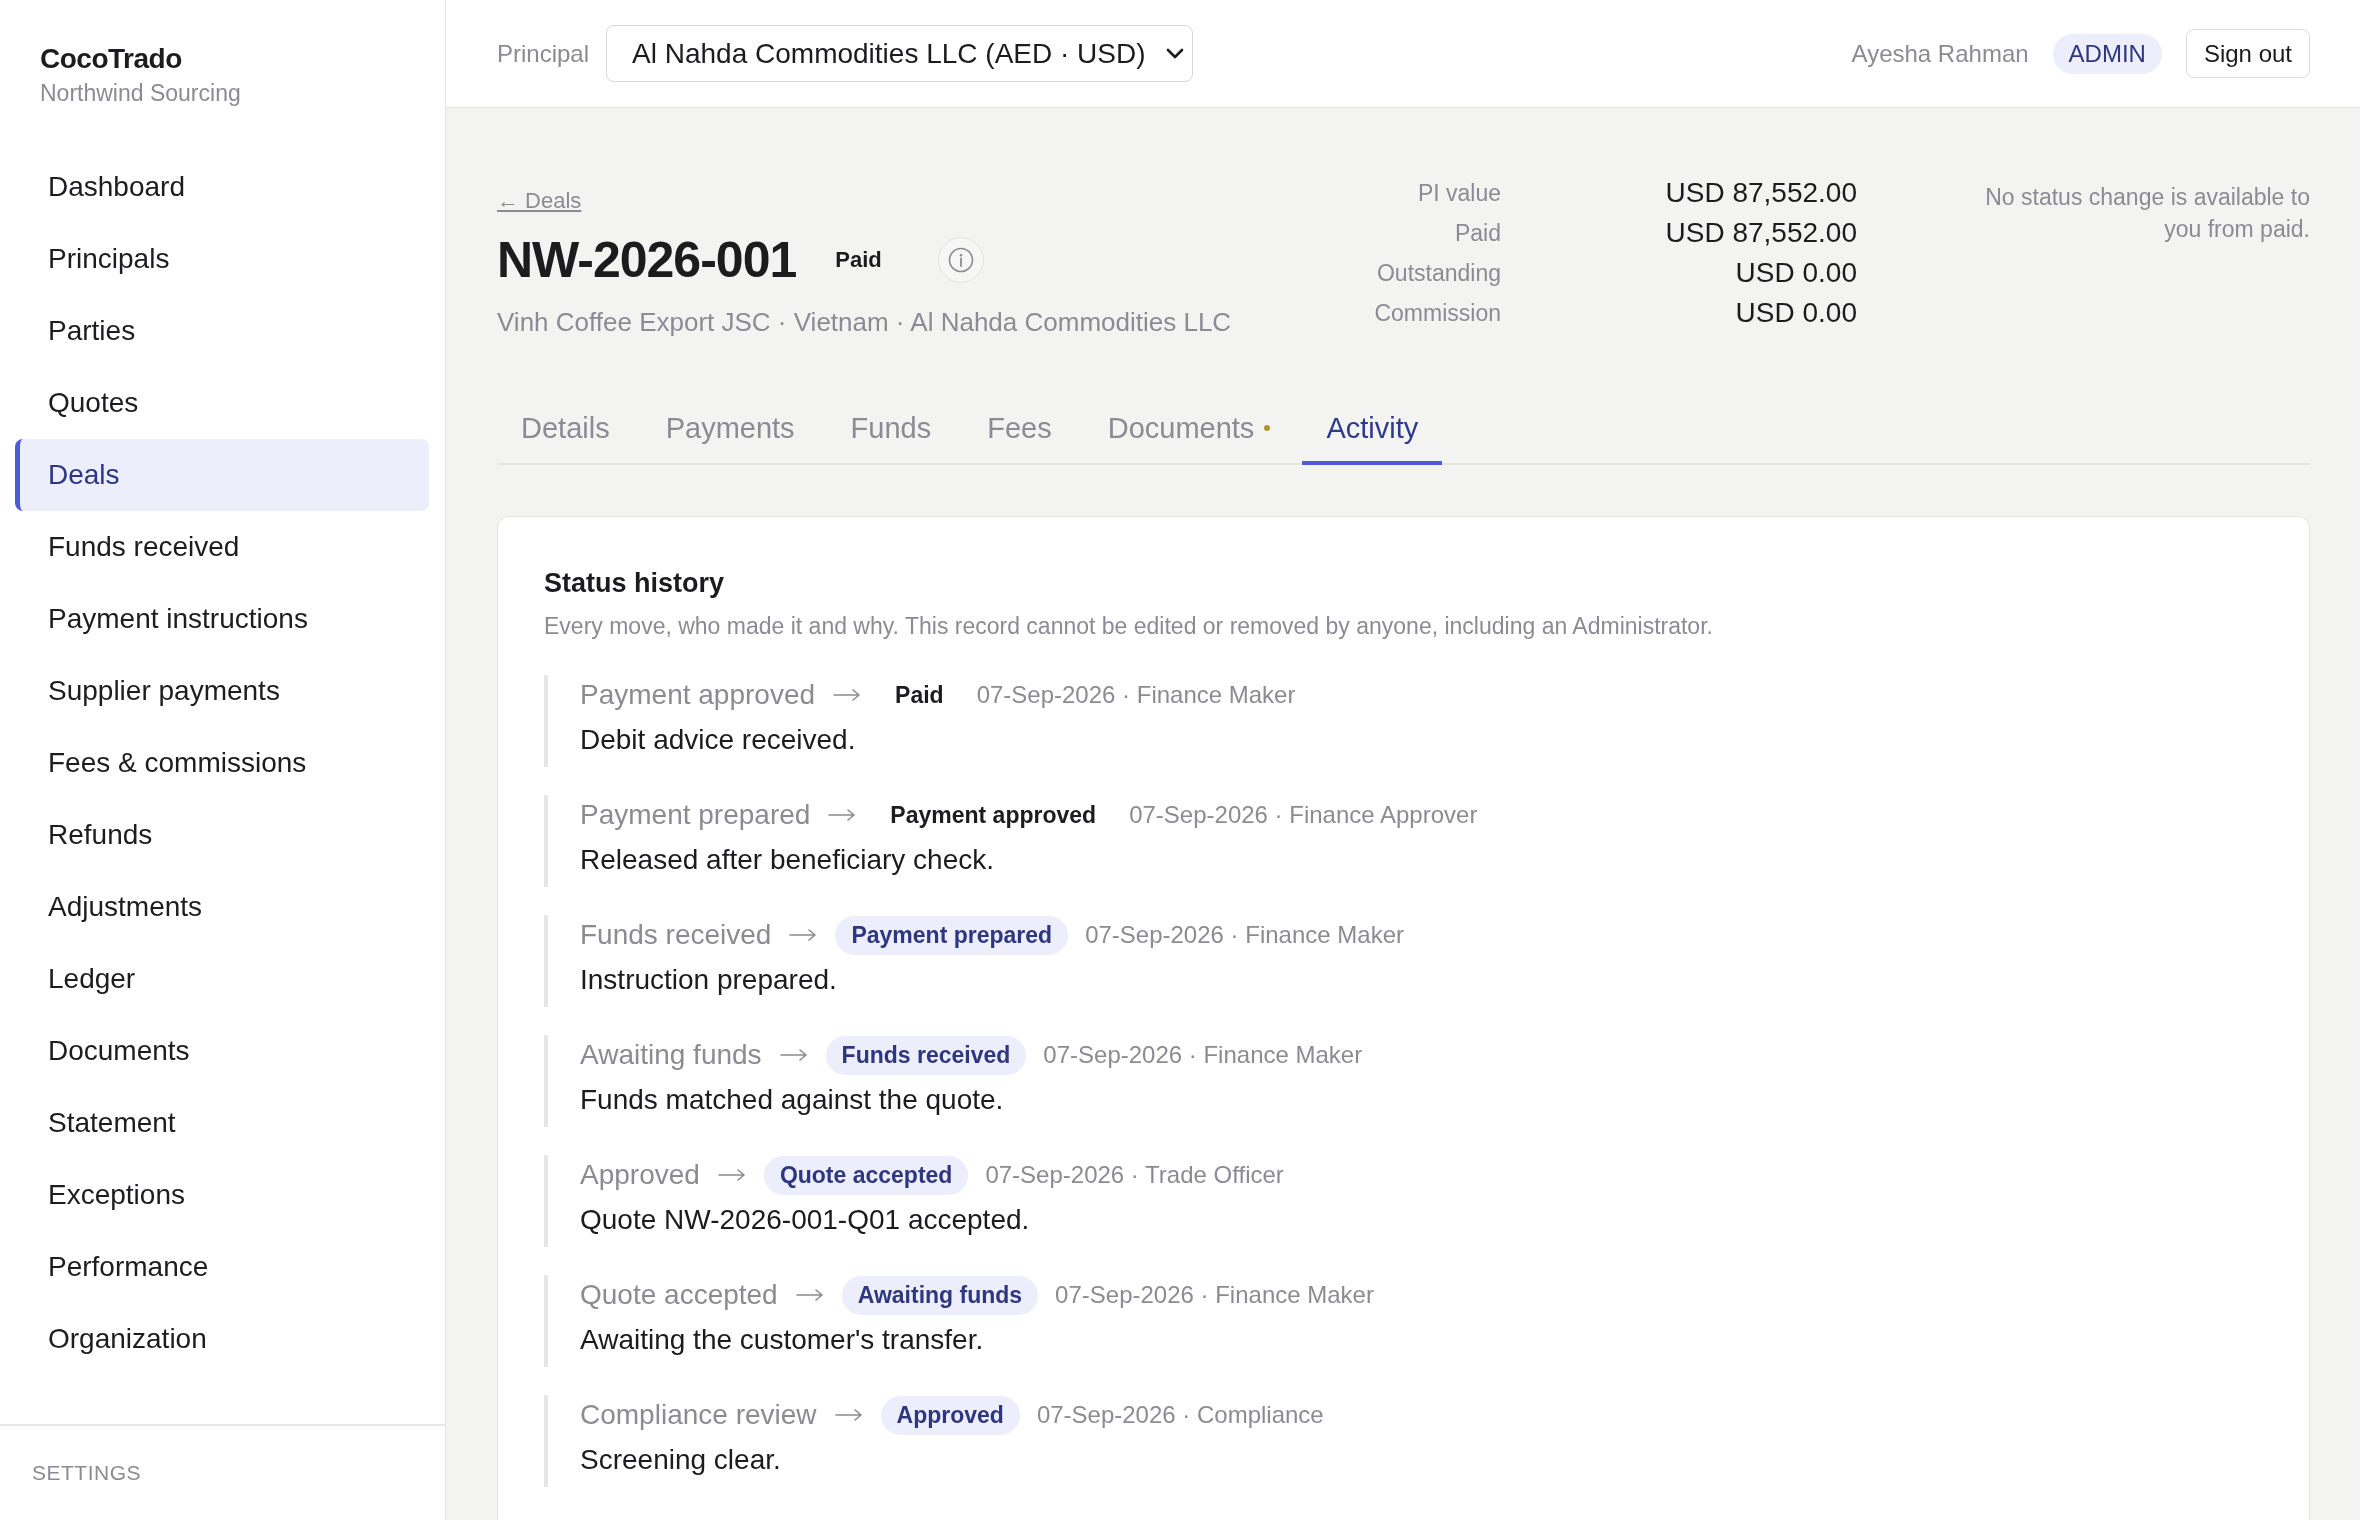 The image size is (2360, 1520). What do you see at coordinates (222, 1123) in the screenshot?
I see `nav-item: Statement` at bounding box center [222, 1123].